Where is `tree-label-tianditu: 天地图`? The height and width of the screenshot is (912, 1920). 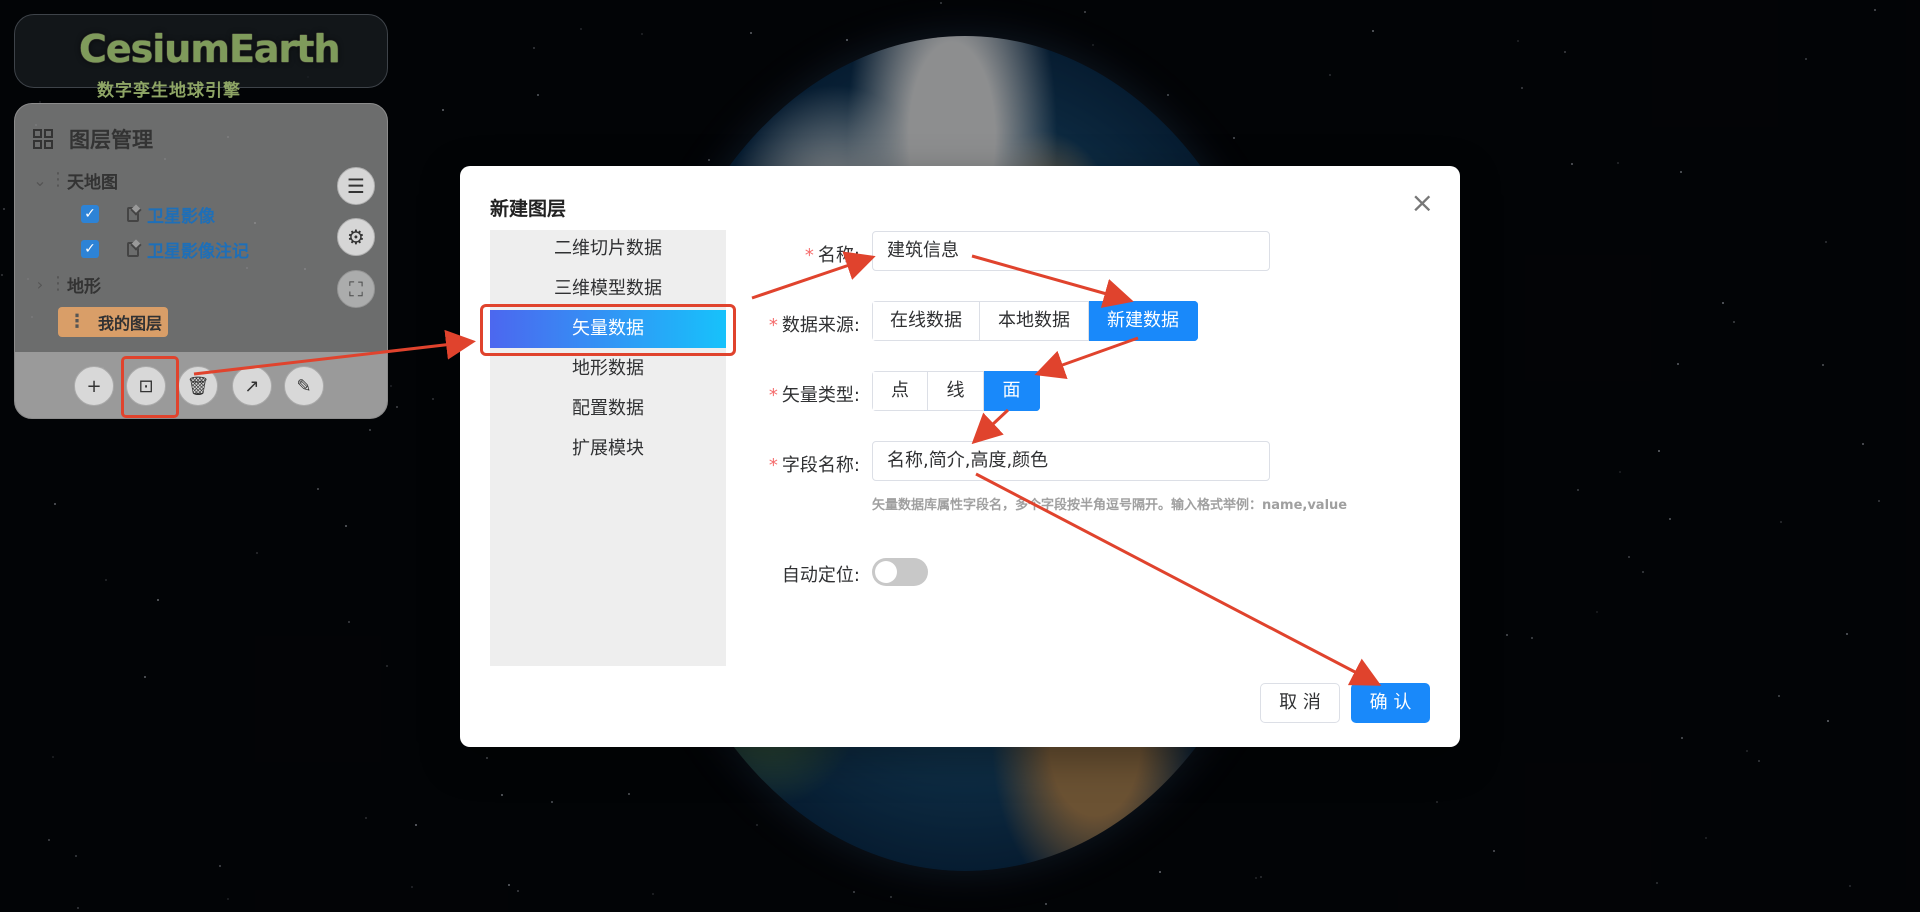
tree-label-tianditu: 天地图 is located at coordinates (92, 182).